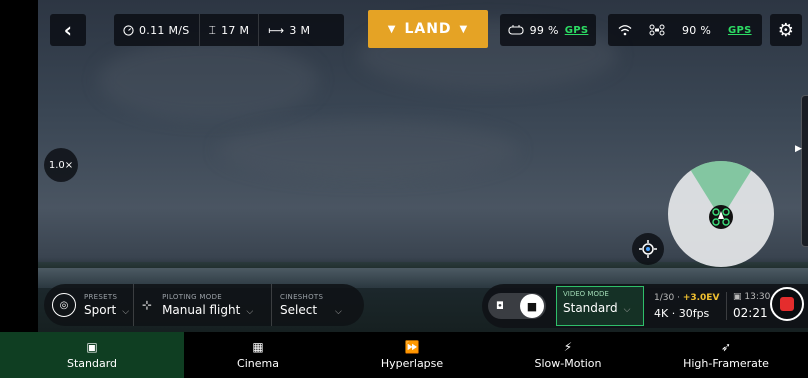 The image size is (808, 378). I want to click on zoom-level: 1.0×, so click(61, 165).